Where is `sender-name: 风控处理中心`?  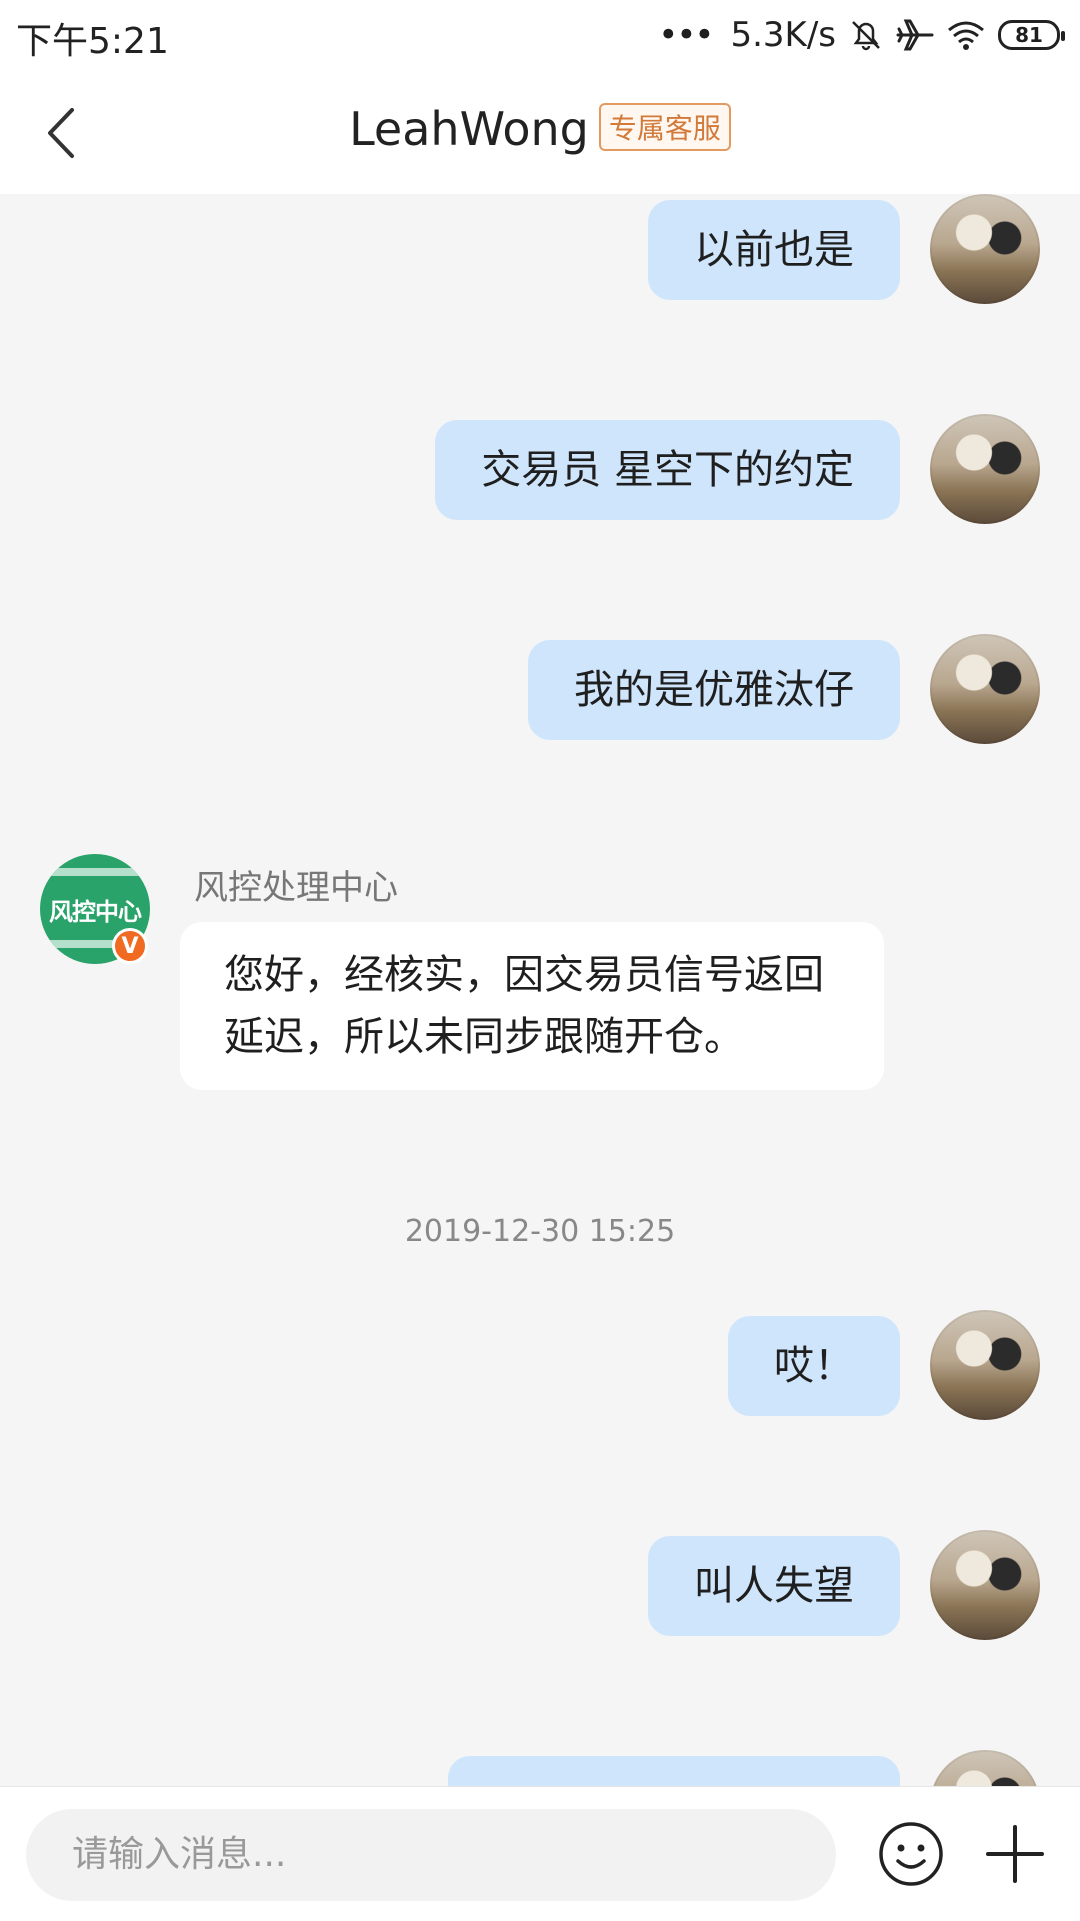
sender-name: 风控处理中心 is located at coordinates (296, 888).